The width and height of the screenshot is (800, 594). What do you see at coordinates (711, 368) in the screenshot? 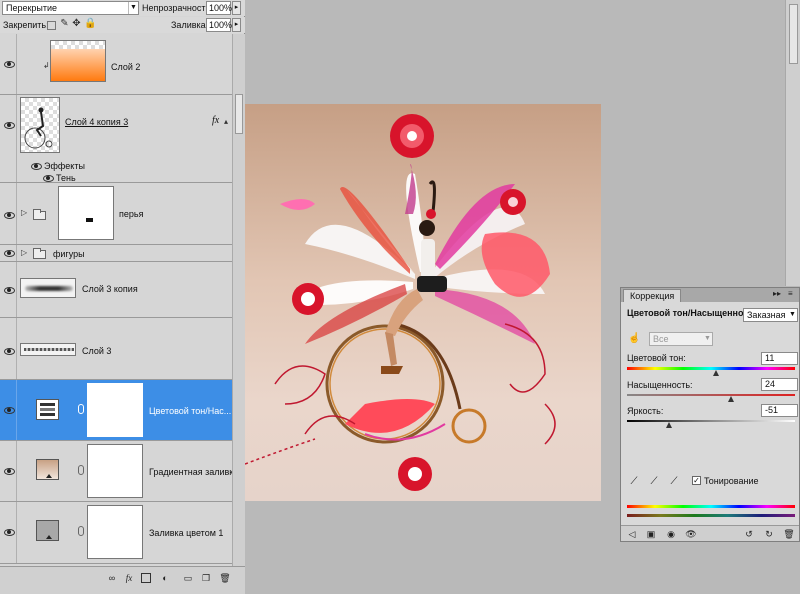
I see `hue-spectrum` at bounding box center [711, 368].